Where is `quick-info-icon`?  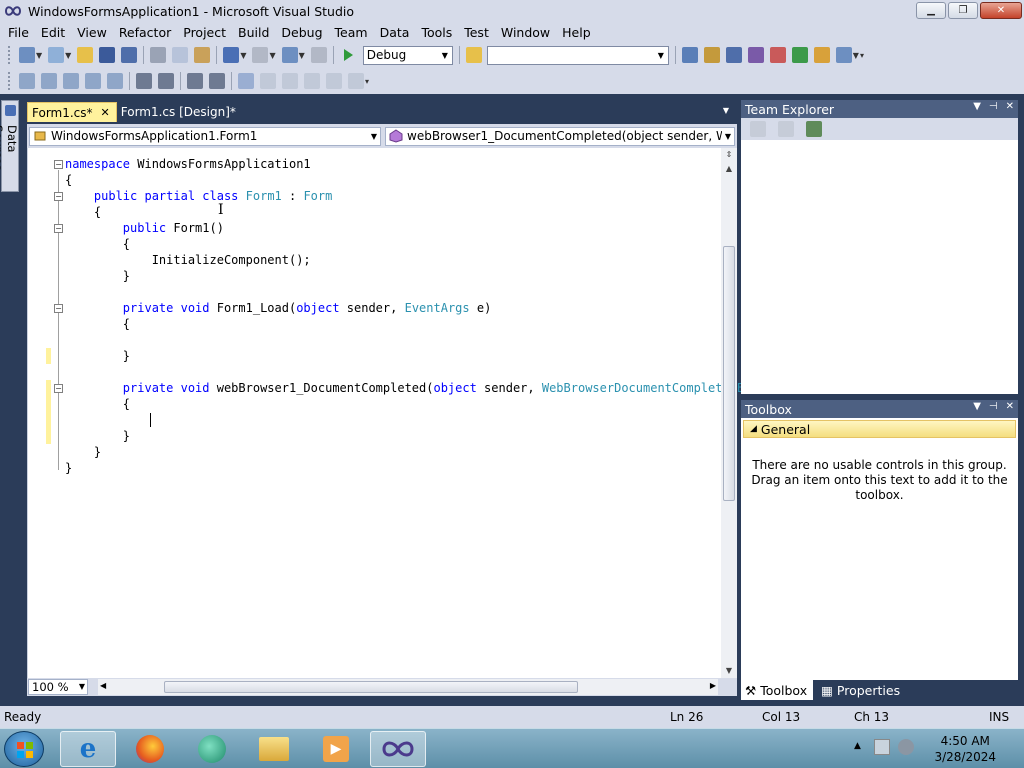
quick-info-icon is located at coordinates (71, 81).